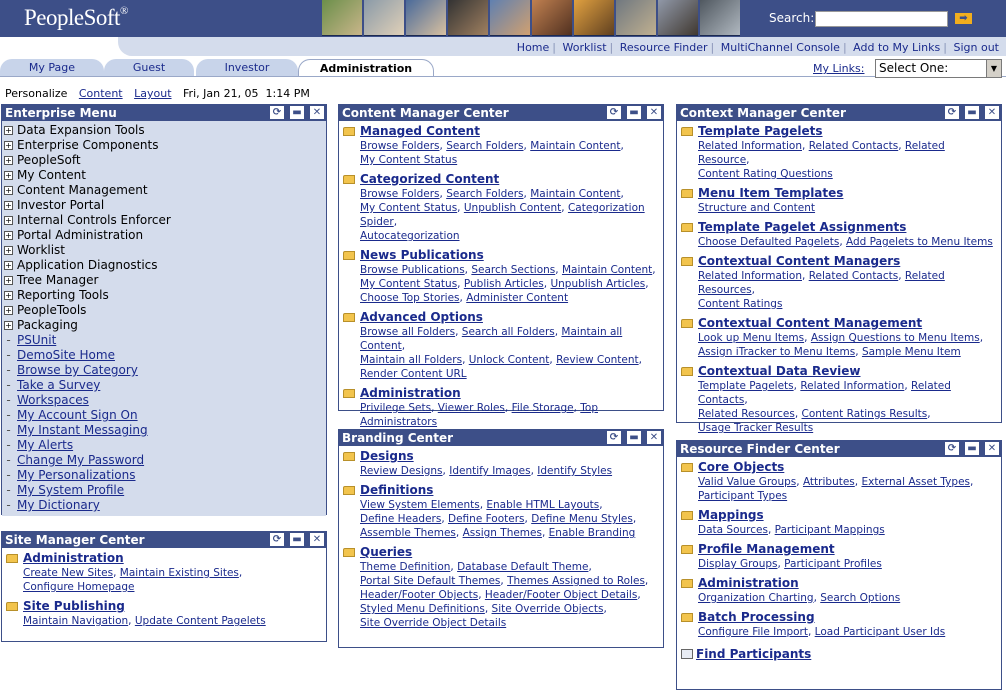  What do you see at coordinates (880, 632) in the screenshot?
I see `link-load-participant-user-ids: Load Participant User Ids` at bounding box center [880, 632].